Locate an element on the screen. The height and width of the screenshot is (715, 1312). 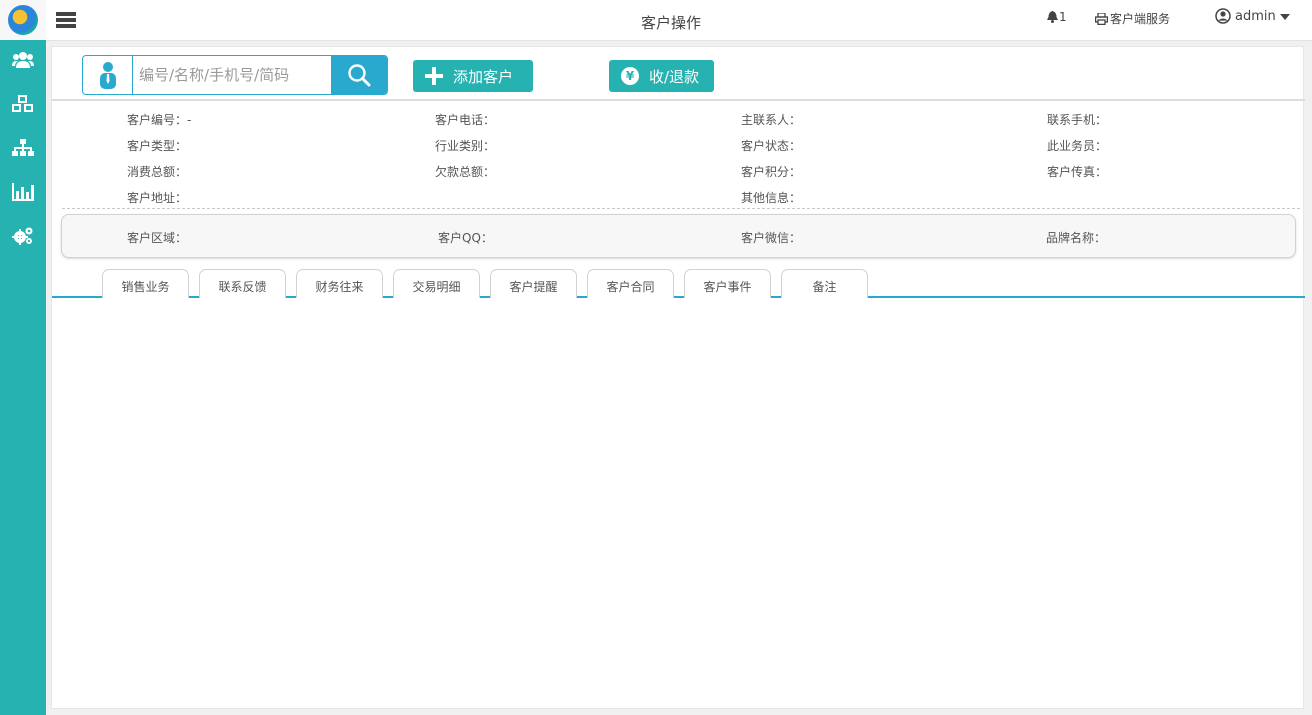
sidebar-item-settings is located at coordinates (23, 236).